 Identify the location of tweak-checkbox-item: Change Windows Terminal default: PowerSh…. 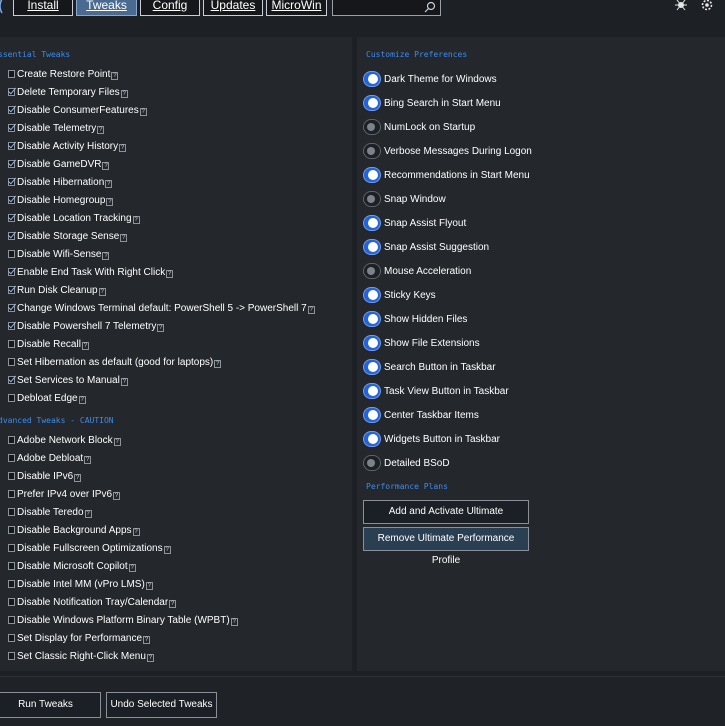
(161, 308).